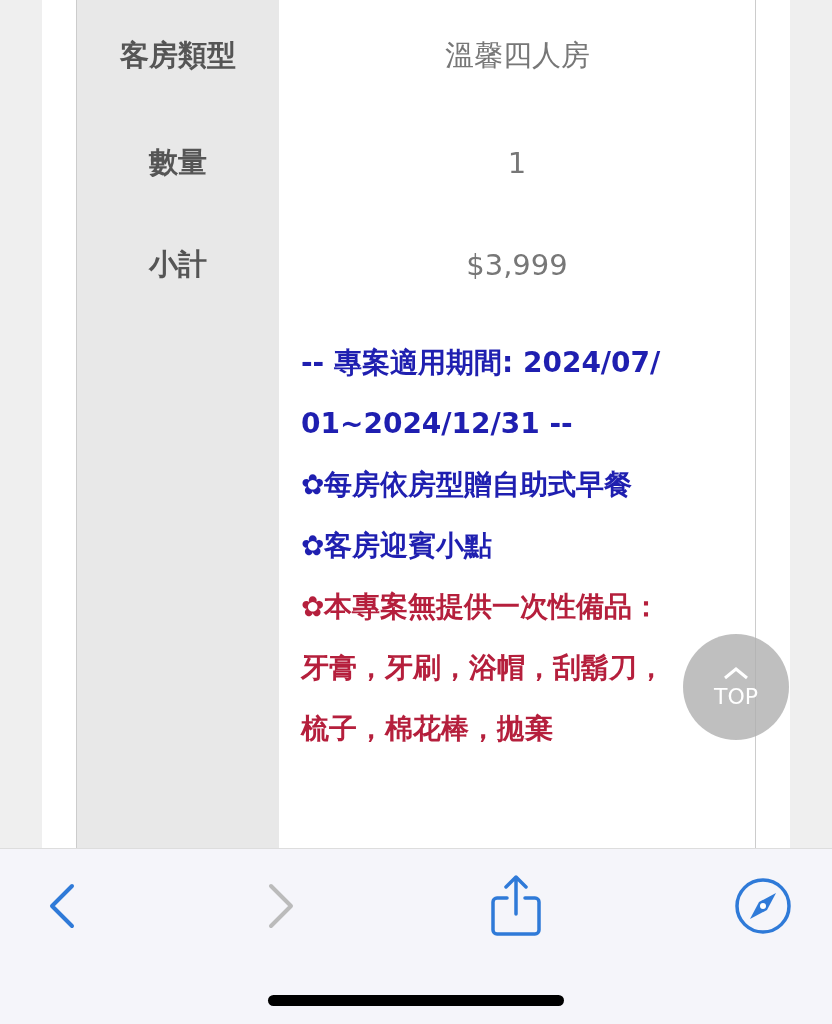  Describe the element at coordinates (736, 672) in the screenshot. I see `chevron-up-icon` at that location.